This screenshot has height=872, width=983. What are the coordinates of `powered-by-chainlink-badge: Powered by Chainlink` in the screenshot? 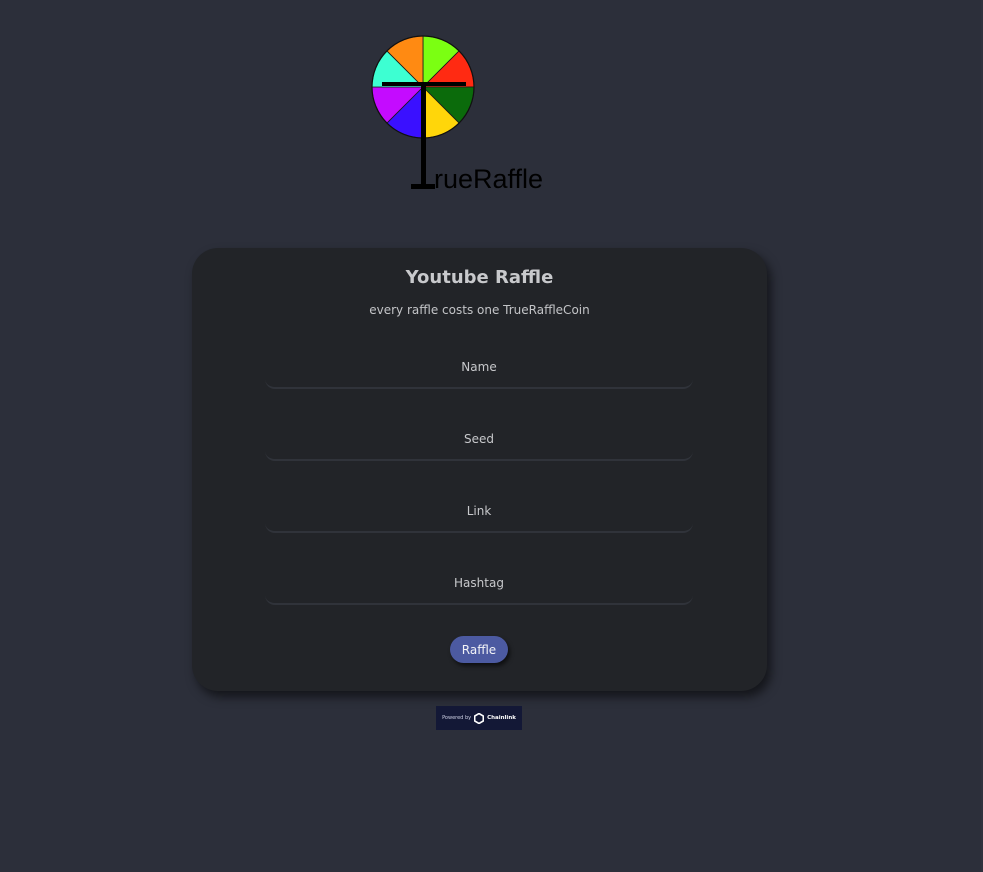 It's located at (479, 718).